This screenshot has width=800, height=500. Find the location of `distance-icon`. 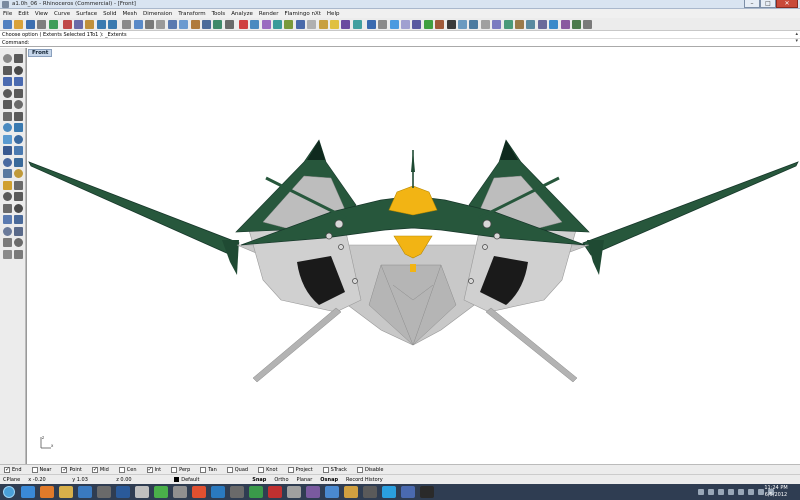

distance-icon is located at coordinates (519, 24).